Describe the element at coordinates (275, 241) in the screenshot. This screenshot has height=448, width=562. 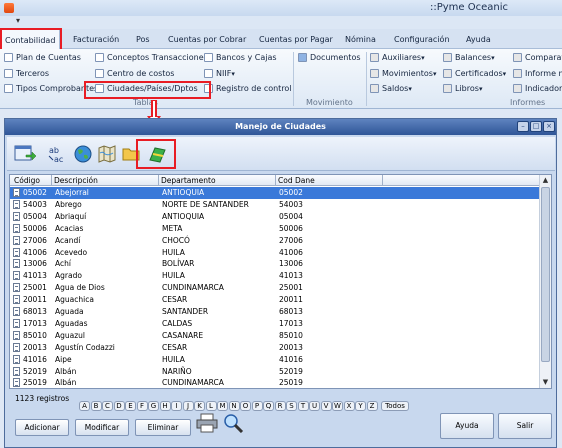
I see `table-row: 27006 Acandí CHOCÓ 27006` at that location.